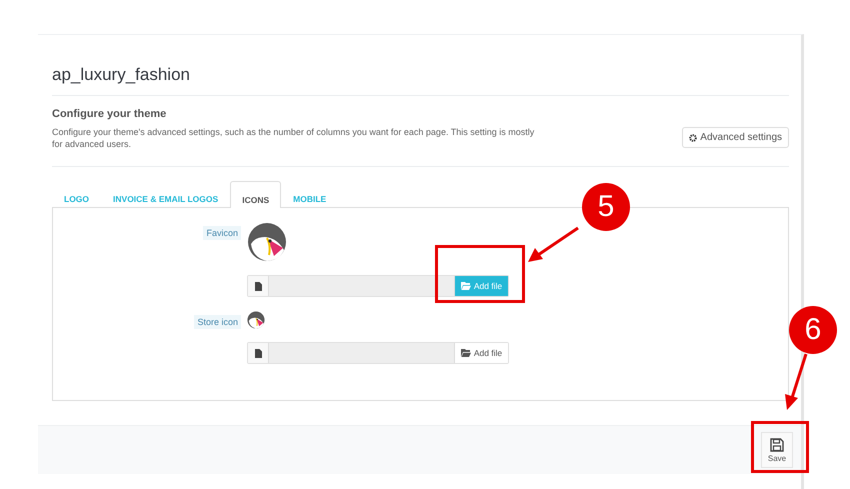  Describe the element at coordinates (378, 353) in the screenshot. I see `file-input: Add file` at that location.